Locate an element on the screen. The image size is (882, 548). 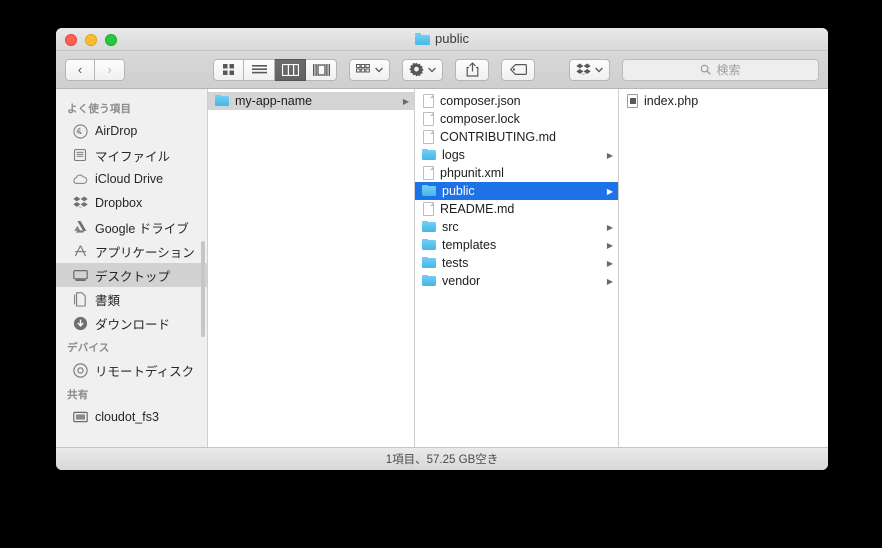
sidebar-item-google-drive: Google ドライブ is located at coordinates (131, 227).